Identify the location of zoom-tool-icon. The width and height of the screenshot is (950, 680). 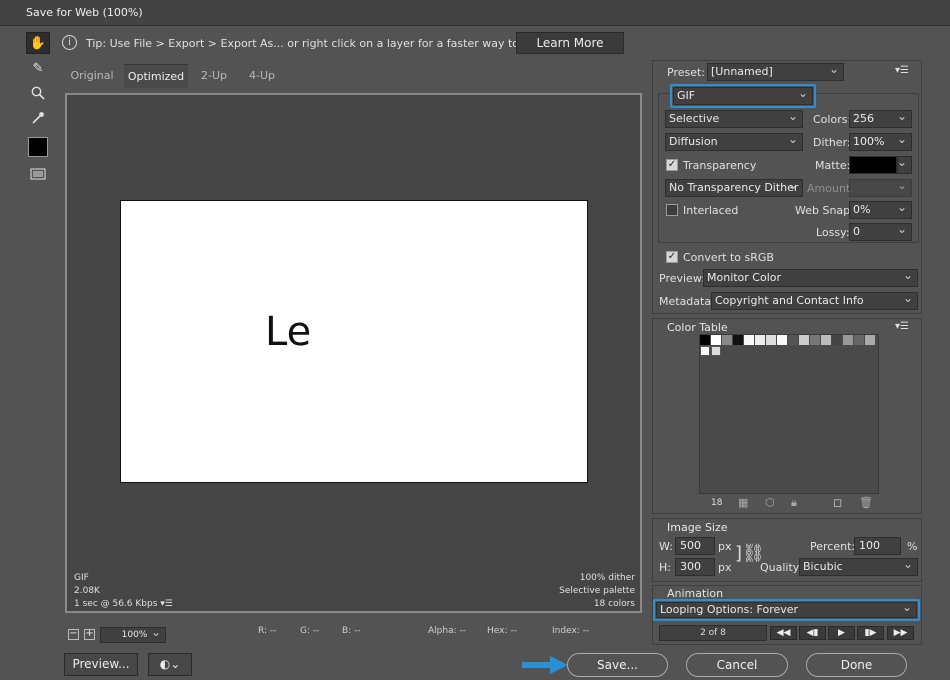
(38, 93).